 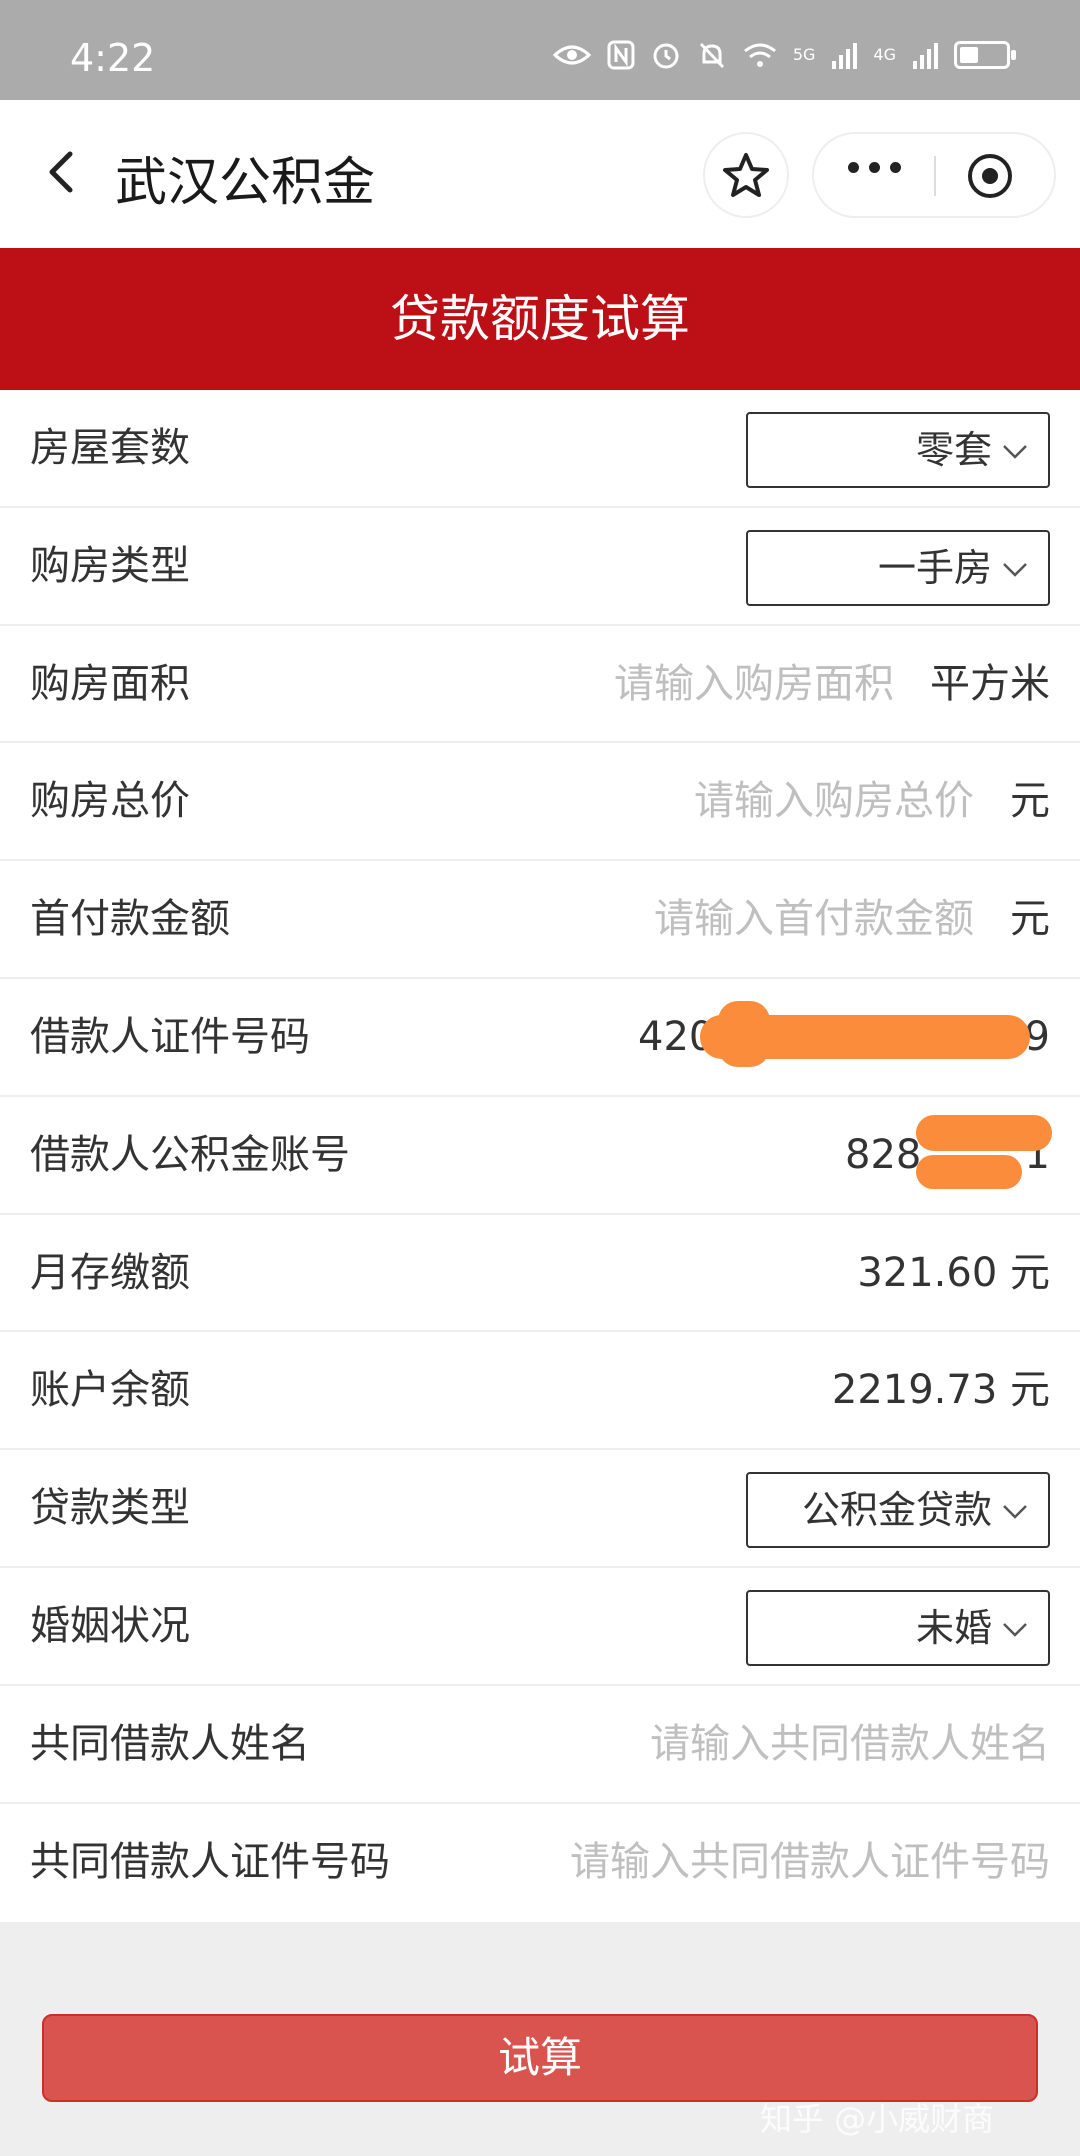 What do you see at coordinates (621, 55) in the screenshot?
I see `nfc-icon` at bounding box center [621, 55].